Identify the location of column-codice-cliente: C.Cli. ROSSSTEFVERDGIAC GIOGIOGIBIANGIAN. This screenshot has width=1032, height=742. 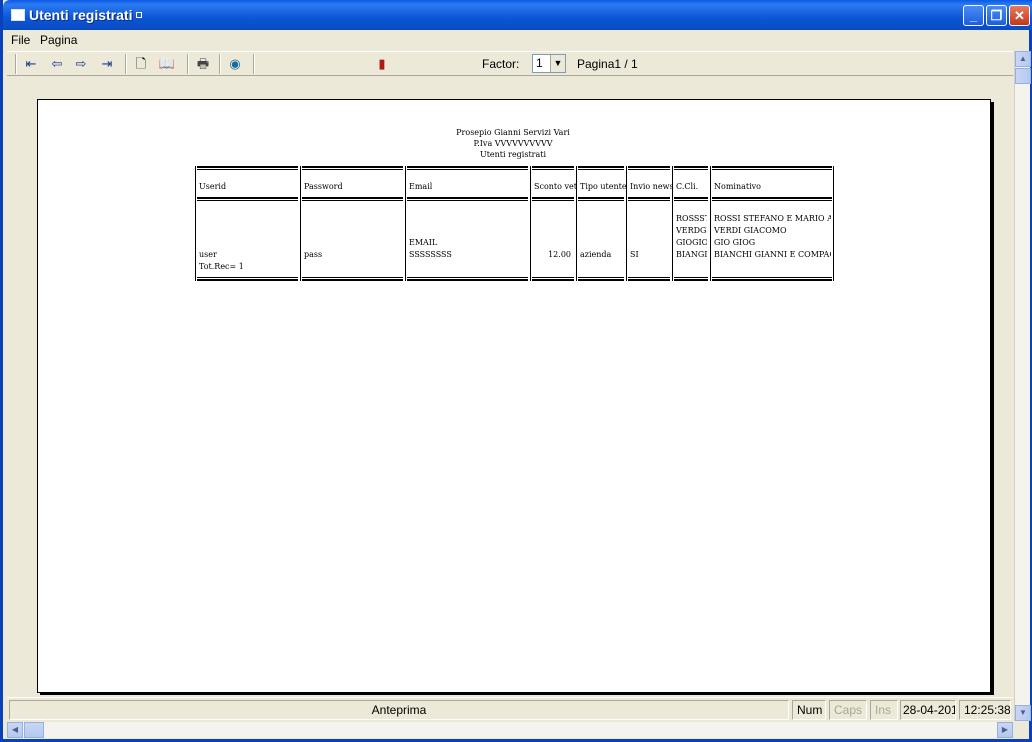
(690, 223).